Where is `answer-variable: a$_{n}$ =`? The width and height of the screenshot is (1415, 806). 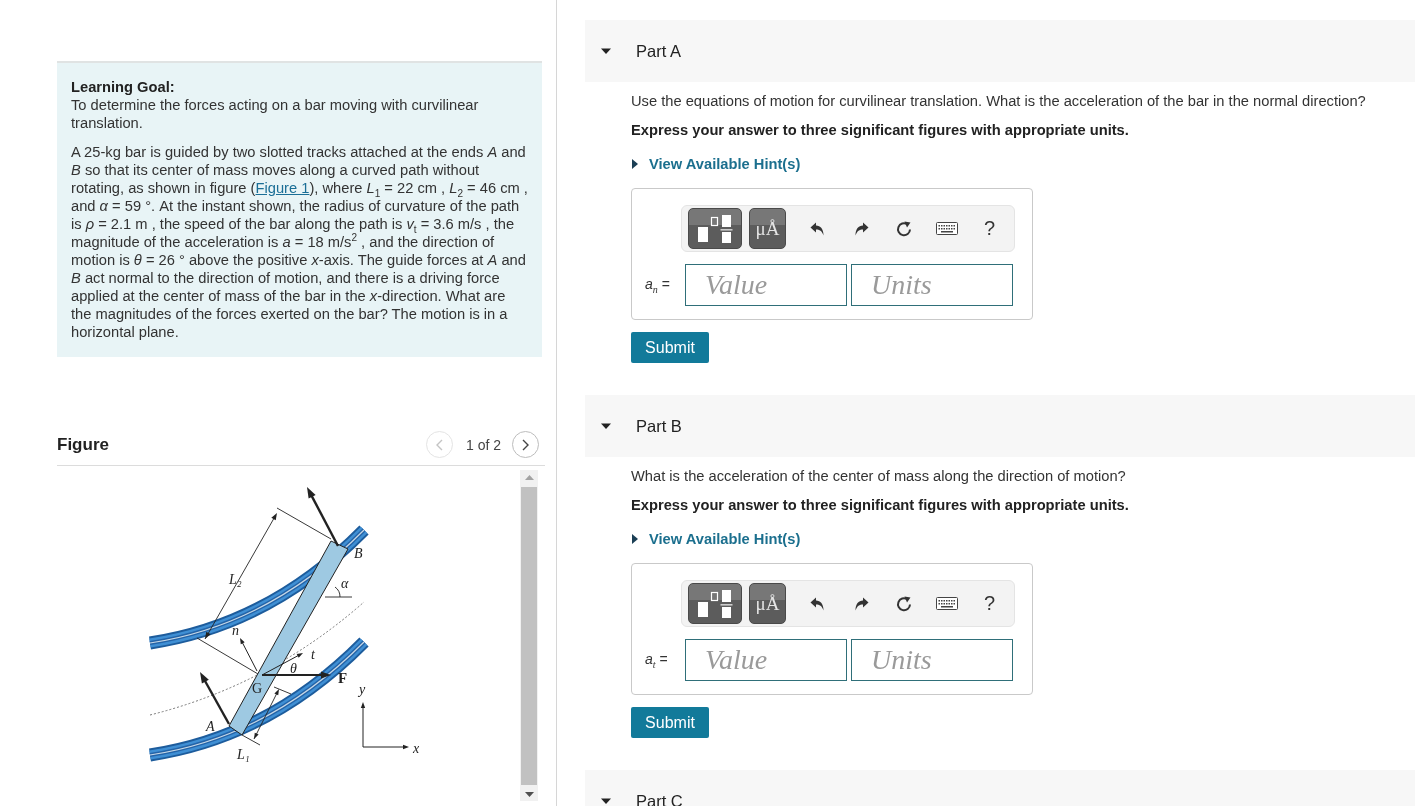
answer-variable: a$_{n}$ = is located at coordinates (658, 285).